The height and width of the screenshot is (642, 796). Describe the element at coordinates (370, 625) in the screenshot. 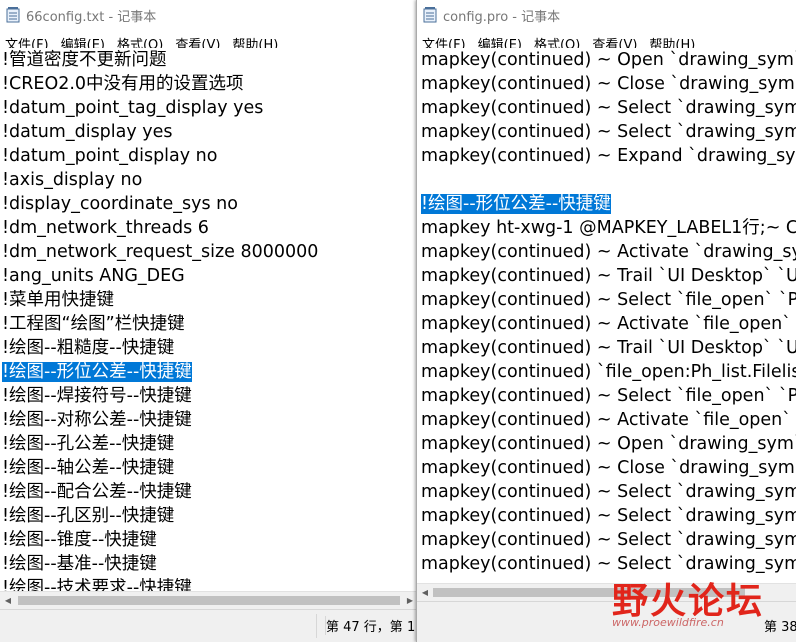

I see `cursor-position: 第 47 行，第 1` at that location.